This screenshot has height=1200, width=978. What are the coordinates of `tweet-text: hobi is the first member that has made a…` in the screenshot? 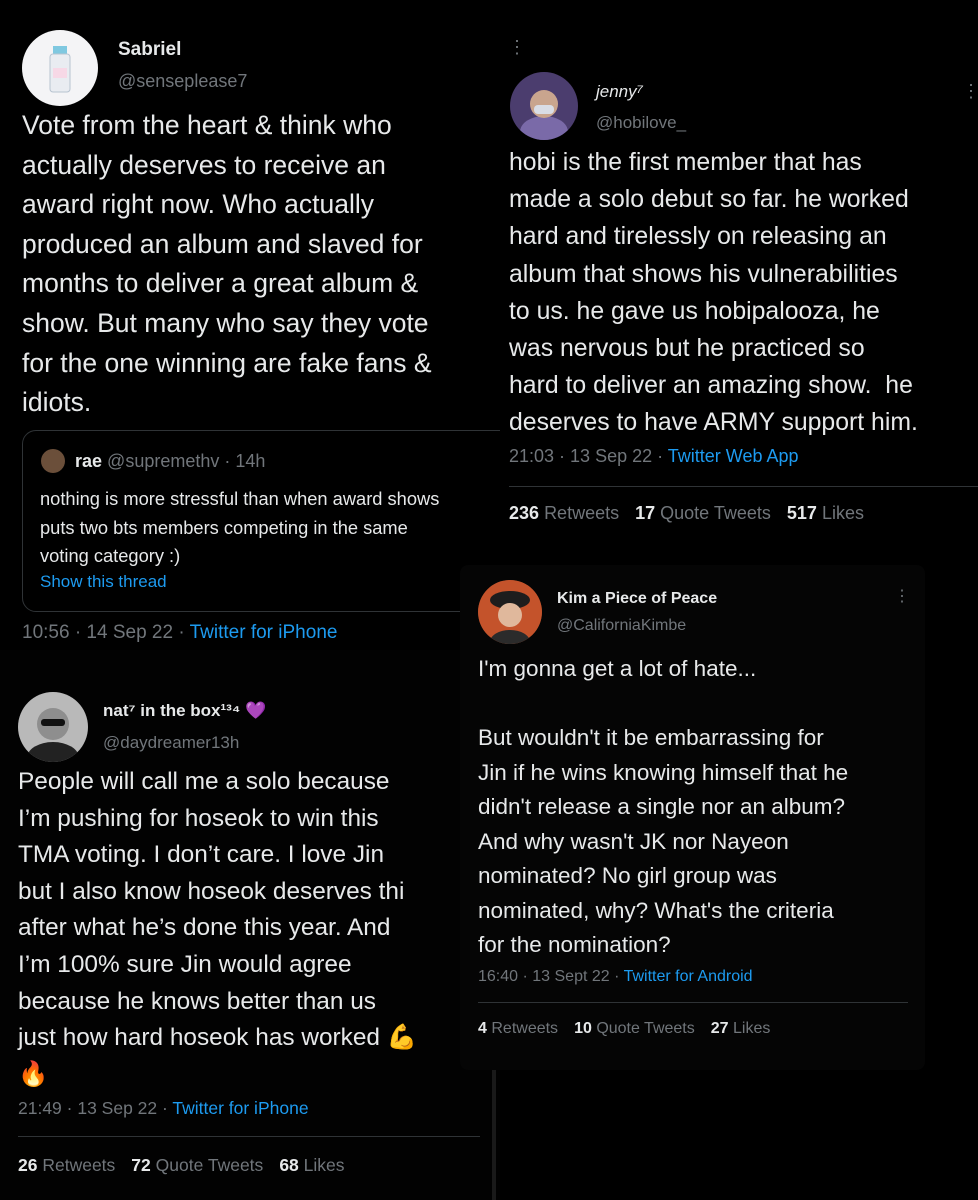 It's located at (713, 293).